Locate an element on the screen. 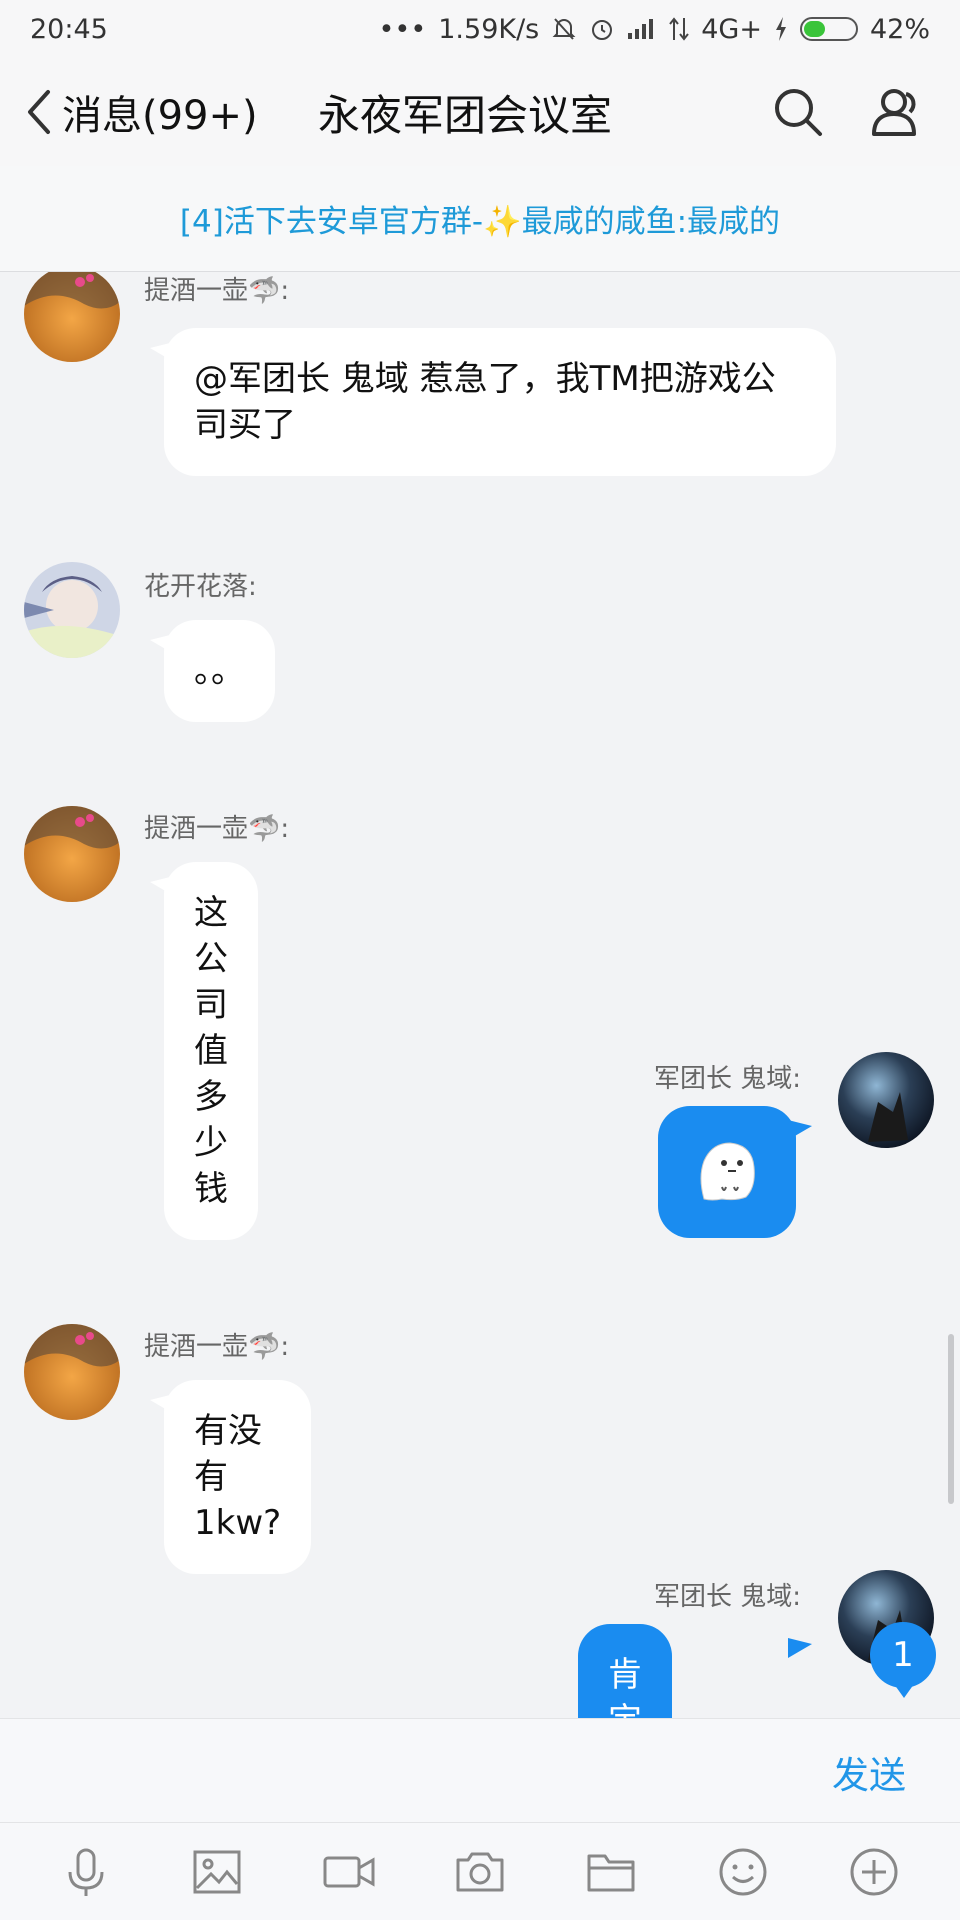 The height and width of the screenshot is (1920, 960). message-bubble: 肯定没得 is located at coordinates (625, 1671).